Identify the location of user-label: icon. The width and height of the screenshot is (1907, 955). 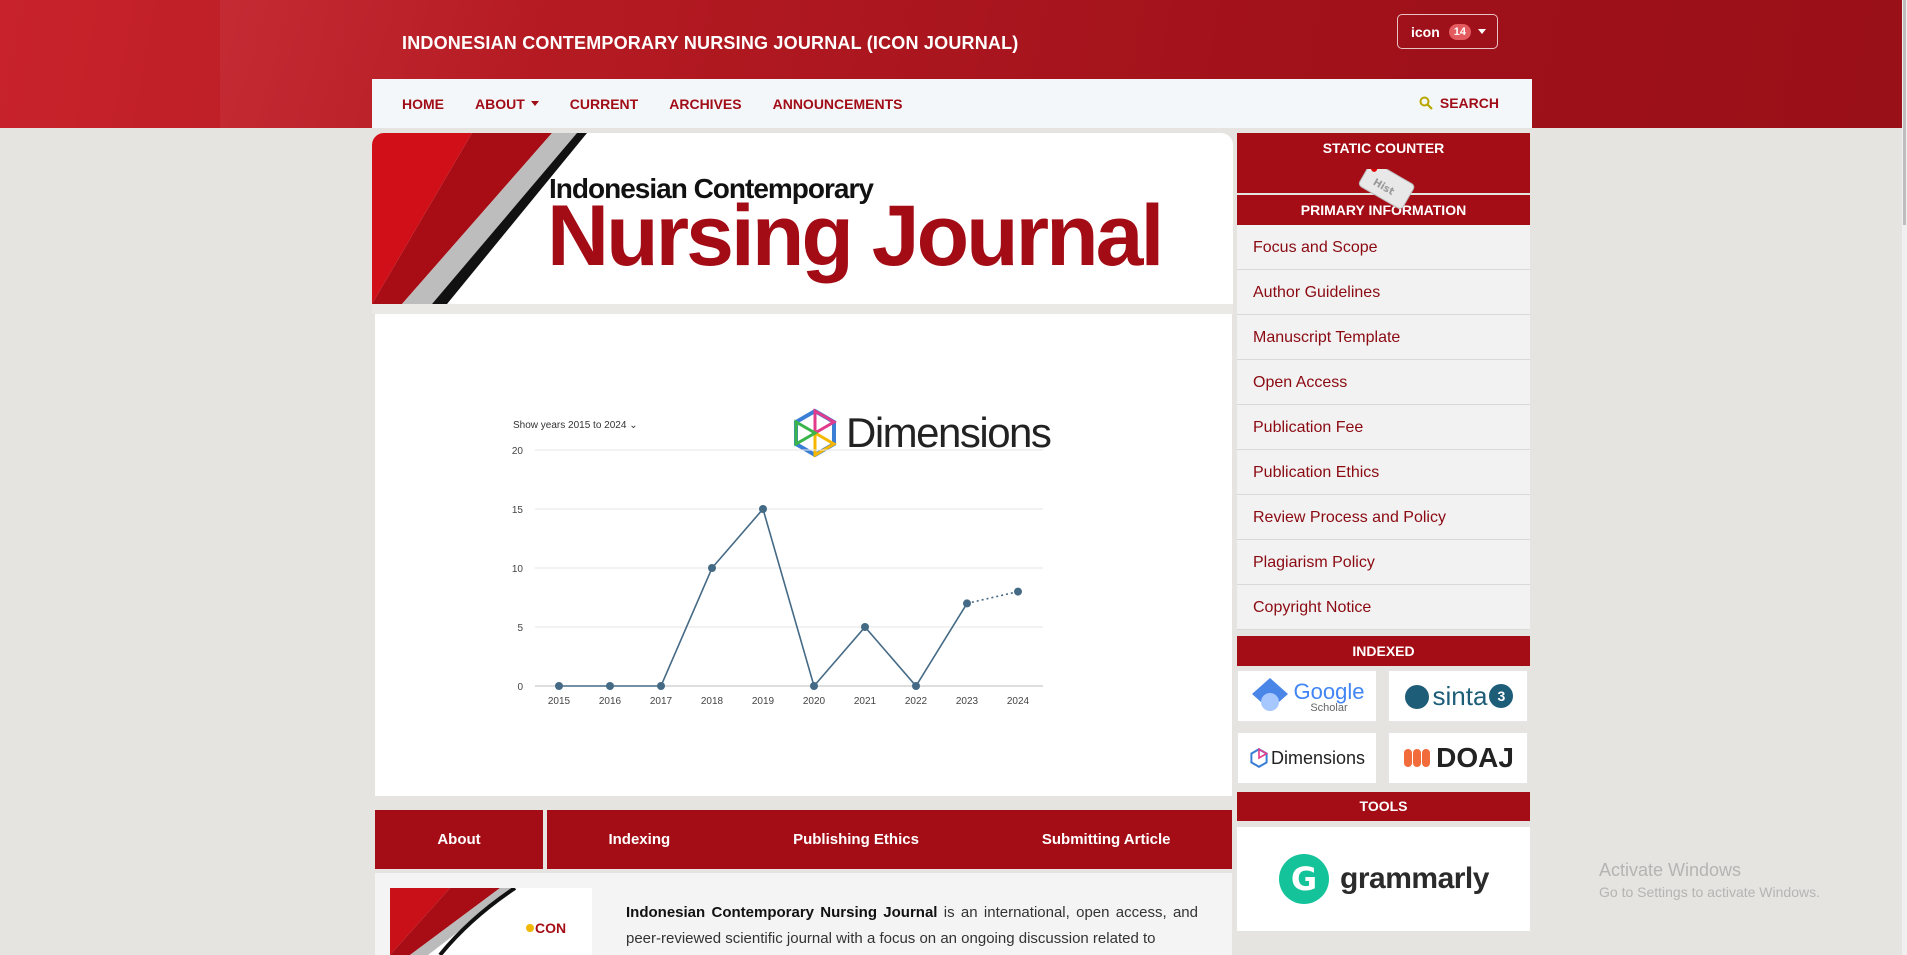
(1425, 31).